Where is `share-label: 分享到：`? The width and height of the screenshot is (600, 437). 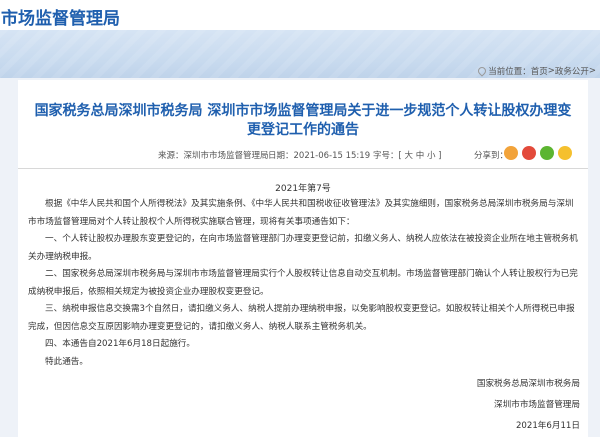
share-label: 分享到： is located at coordinates (491, 156).